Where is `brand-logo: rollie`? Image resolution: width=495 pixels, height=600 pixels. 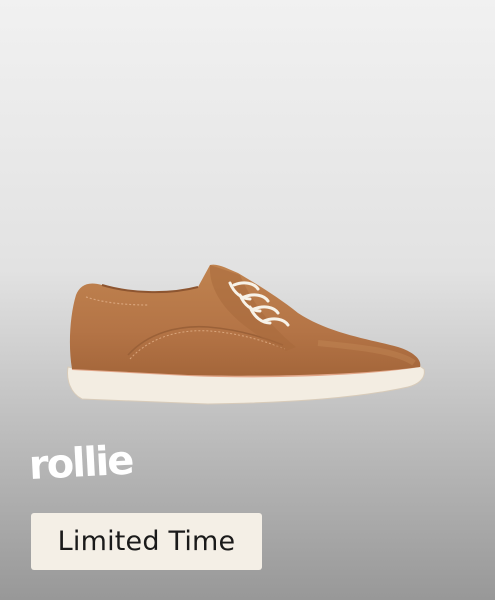 brand-logo: rollie is located at coordinates (80, 463).